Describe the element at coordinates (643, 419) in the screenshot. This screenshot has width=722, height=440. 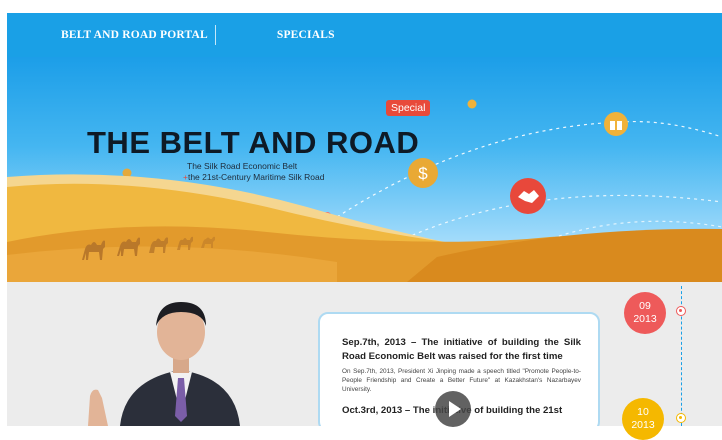
I see `timeline-date-2013-10: 10 2013` at that location.